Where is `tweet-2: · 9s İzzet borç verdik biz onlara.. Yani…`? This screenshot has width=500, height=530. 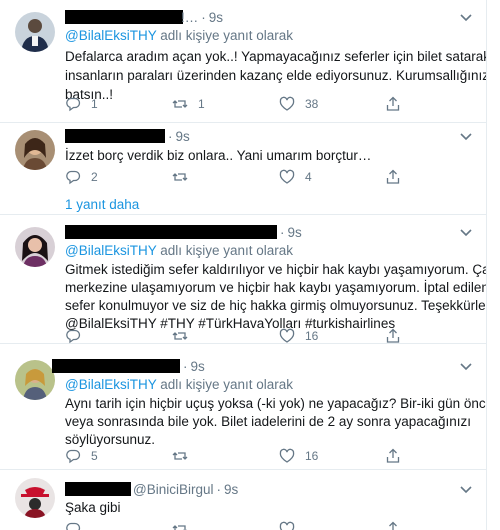
tweet-2: · 9s İzzet borç verdik biz onlara.. Yani… is located at coordinates (243, 155).